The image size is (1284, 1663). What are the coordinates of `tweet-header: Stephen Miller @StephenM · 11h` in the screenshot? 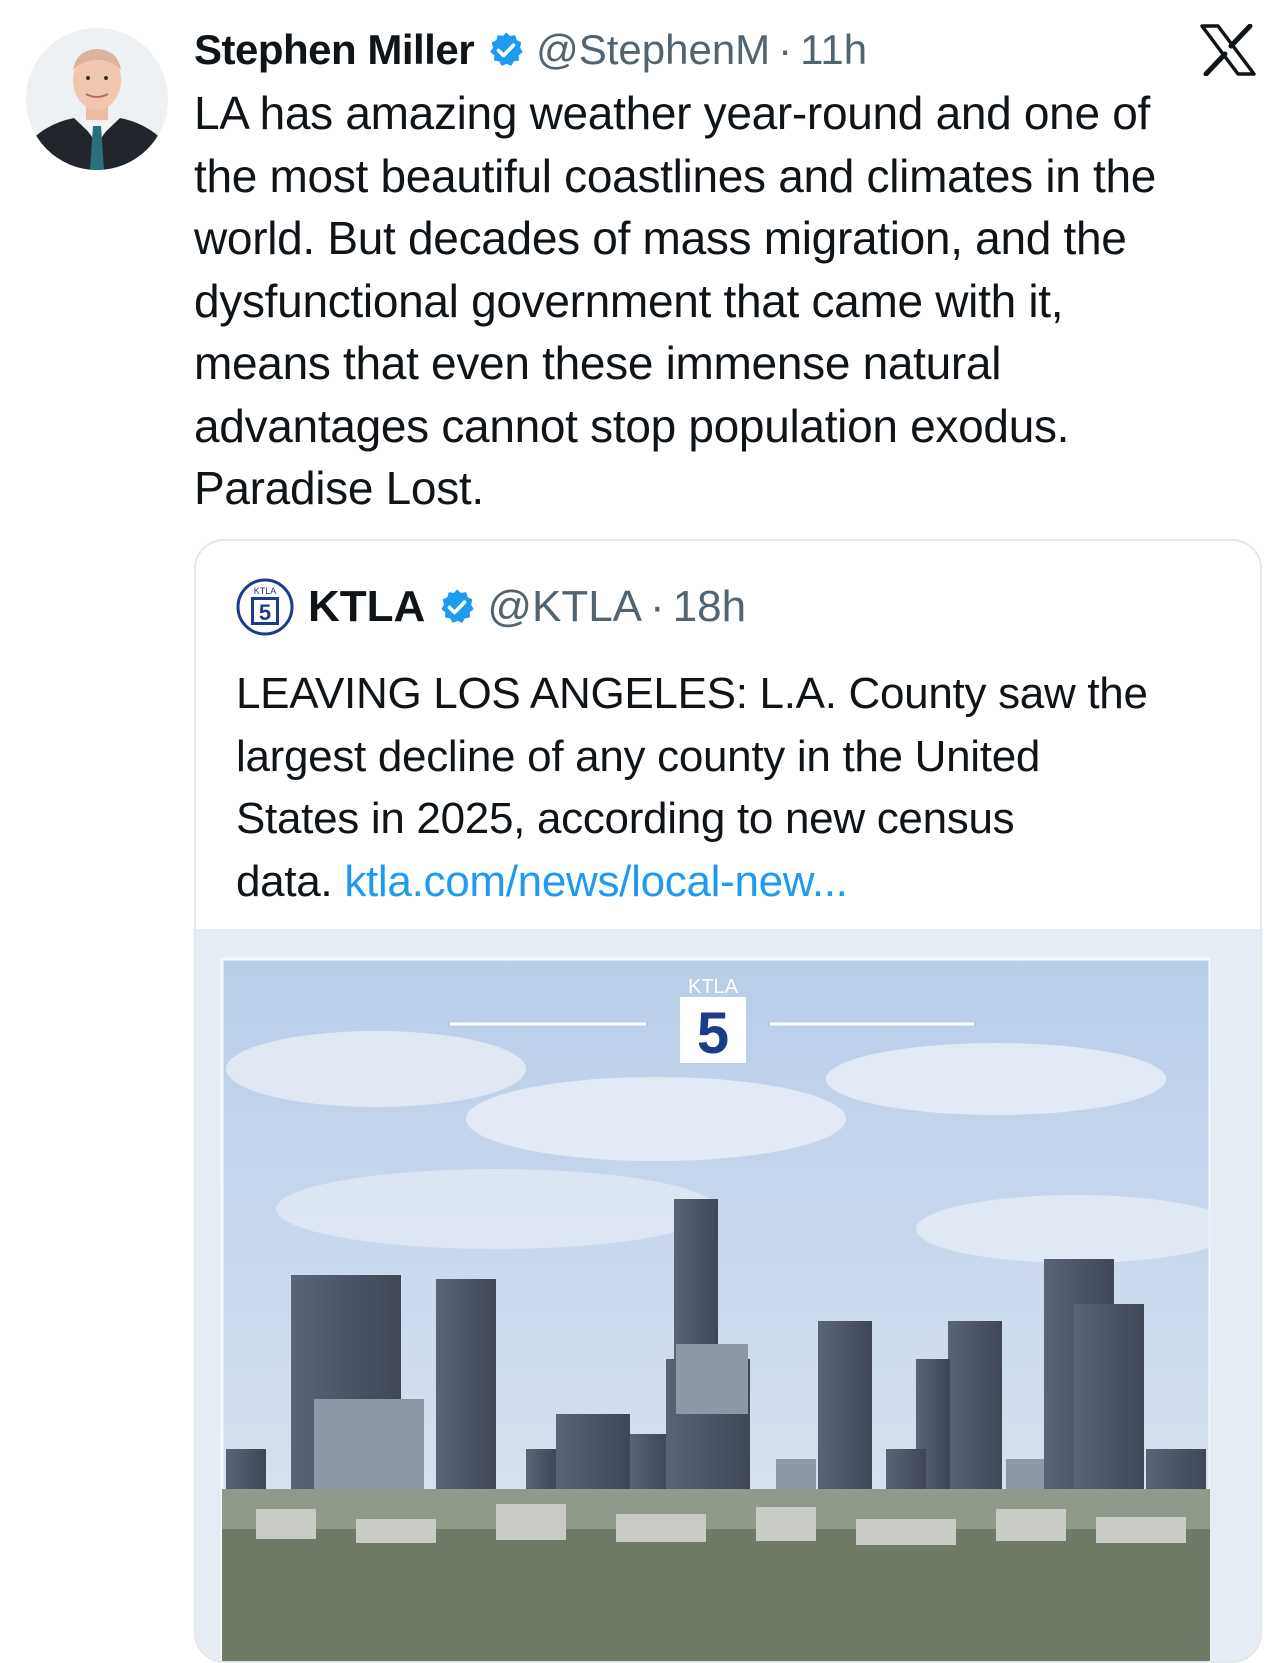 It's located at (530, 50).